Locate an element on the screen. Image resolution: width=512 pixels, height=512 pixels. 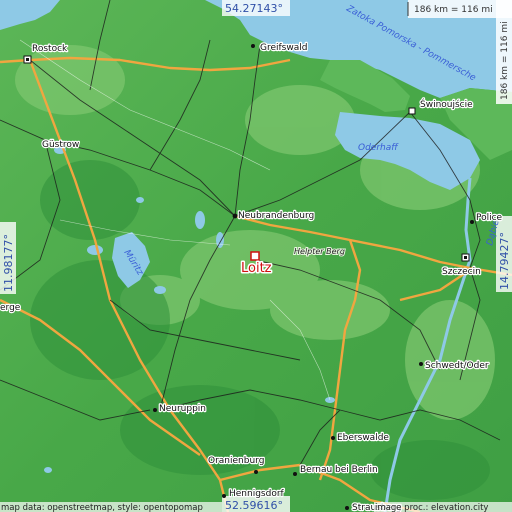
city-label-schwedt: Schwedt/Oder is located at coordinates (457, 366).